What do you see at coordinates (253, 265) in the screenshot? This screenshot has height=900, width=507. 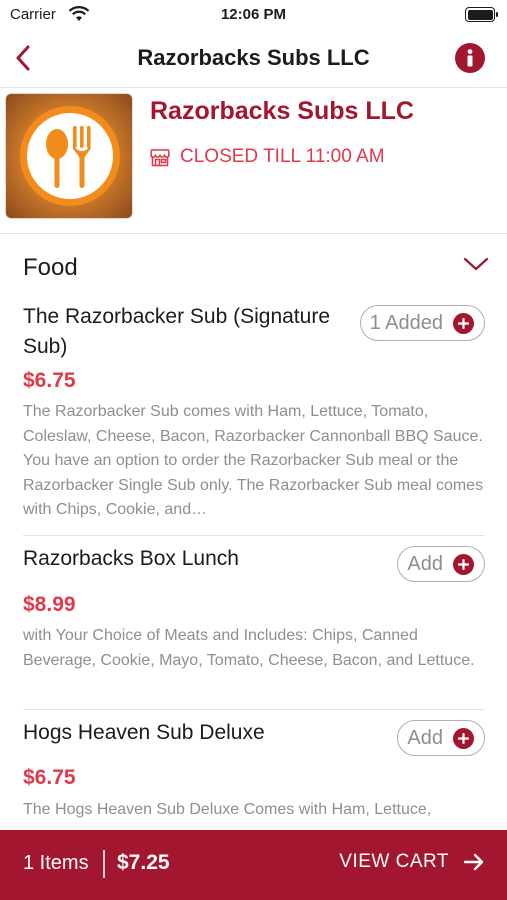 I see `category-header-food: Food` at bounding box center [253, 265].